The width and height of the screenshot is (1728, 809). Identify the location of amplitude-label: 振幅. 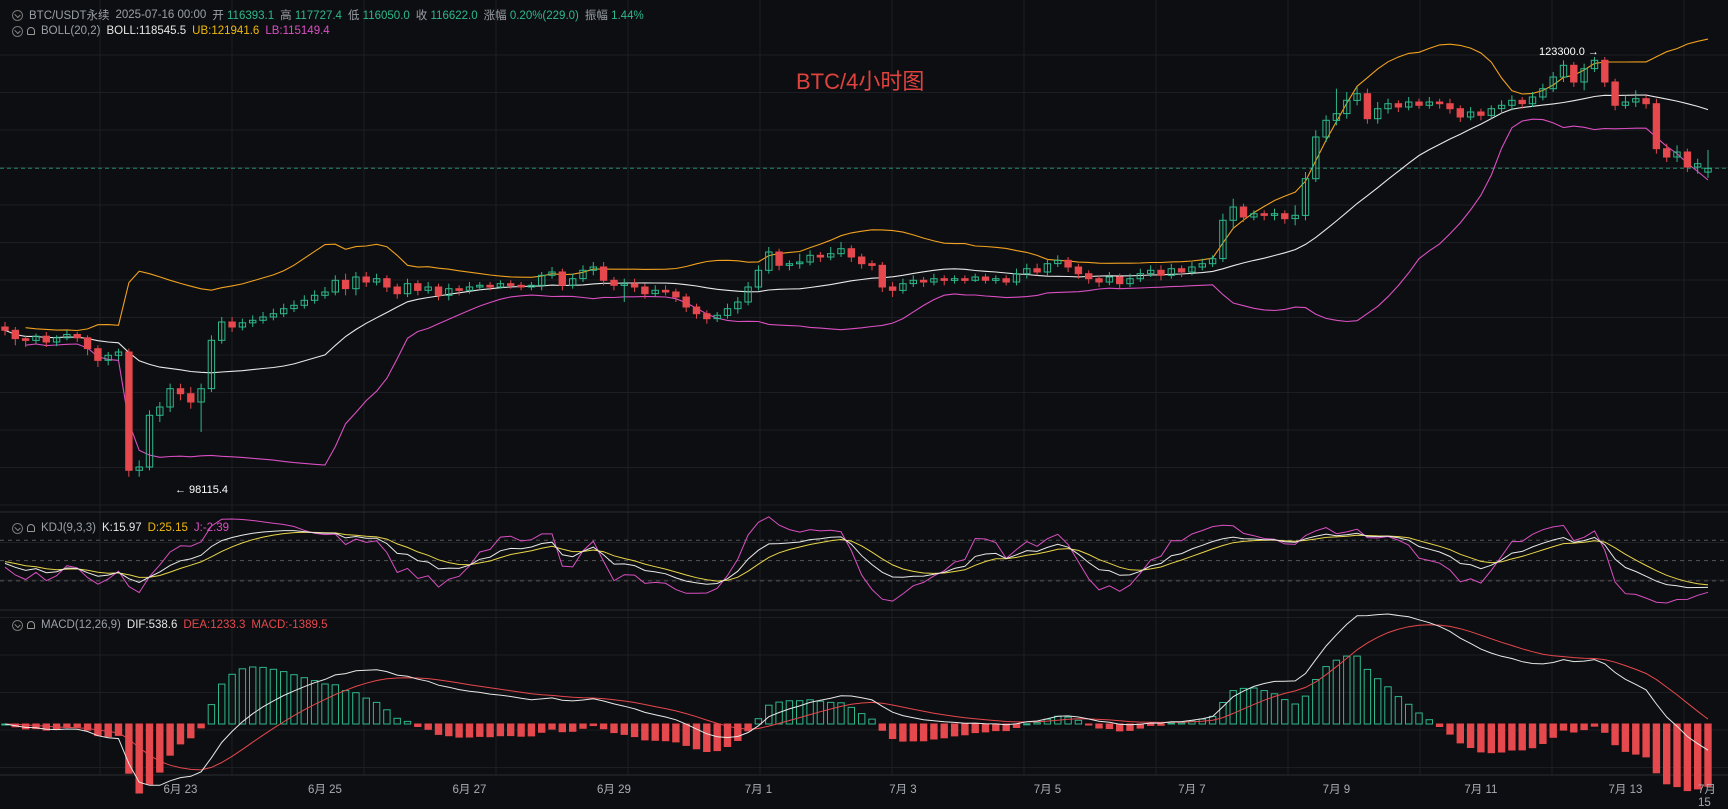
(596, 16).